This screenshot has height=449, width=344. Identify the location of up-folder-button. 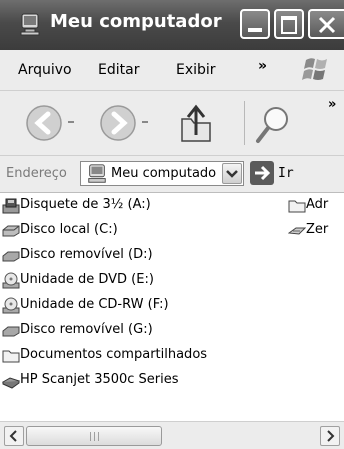
(196, 124).